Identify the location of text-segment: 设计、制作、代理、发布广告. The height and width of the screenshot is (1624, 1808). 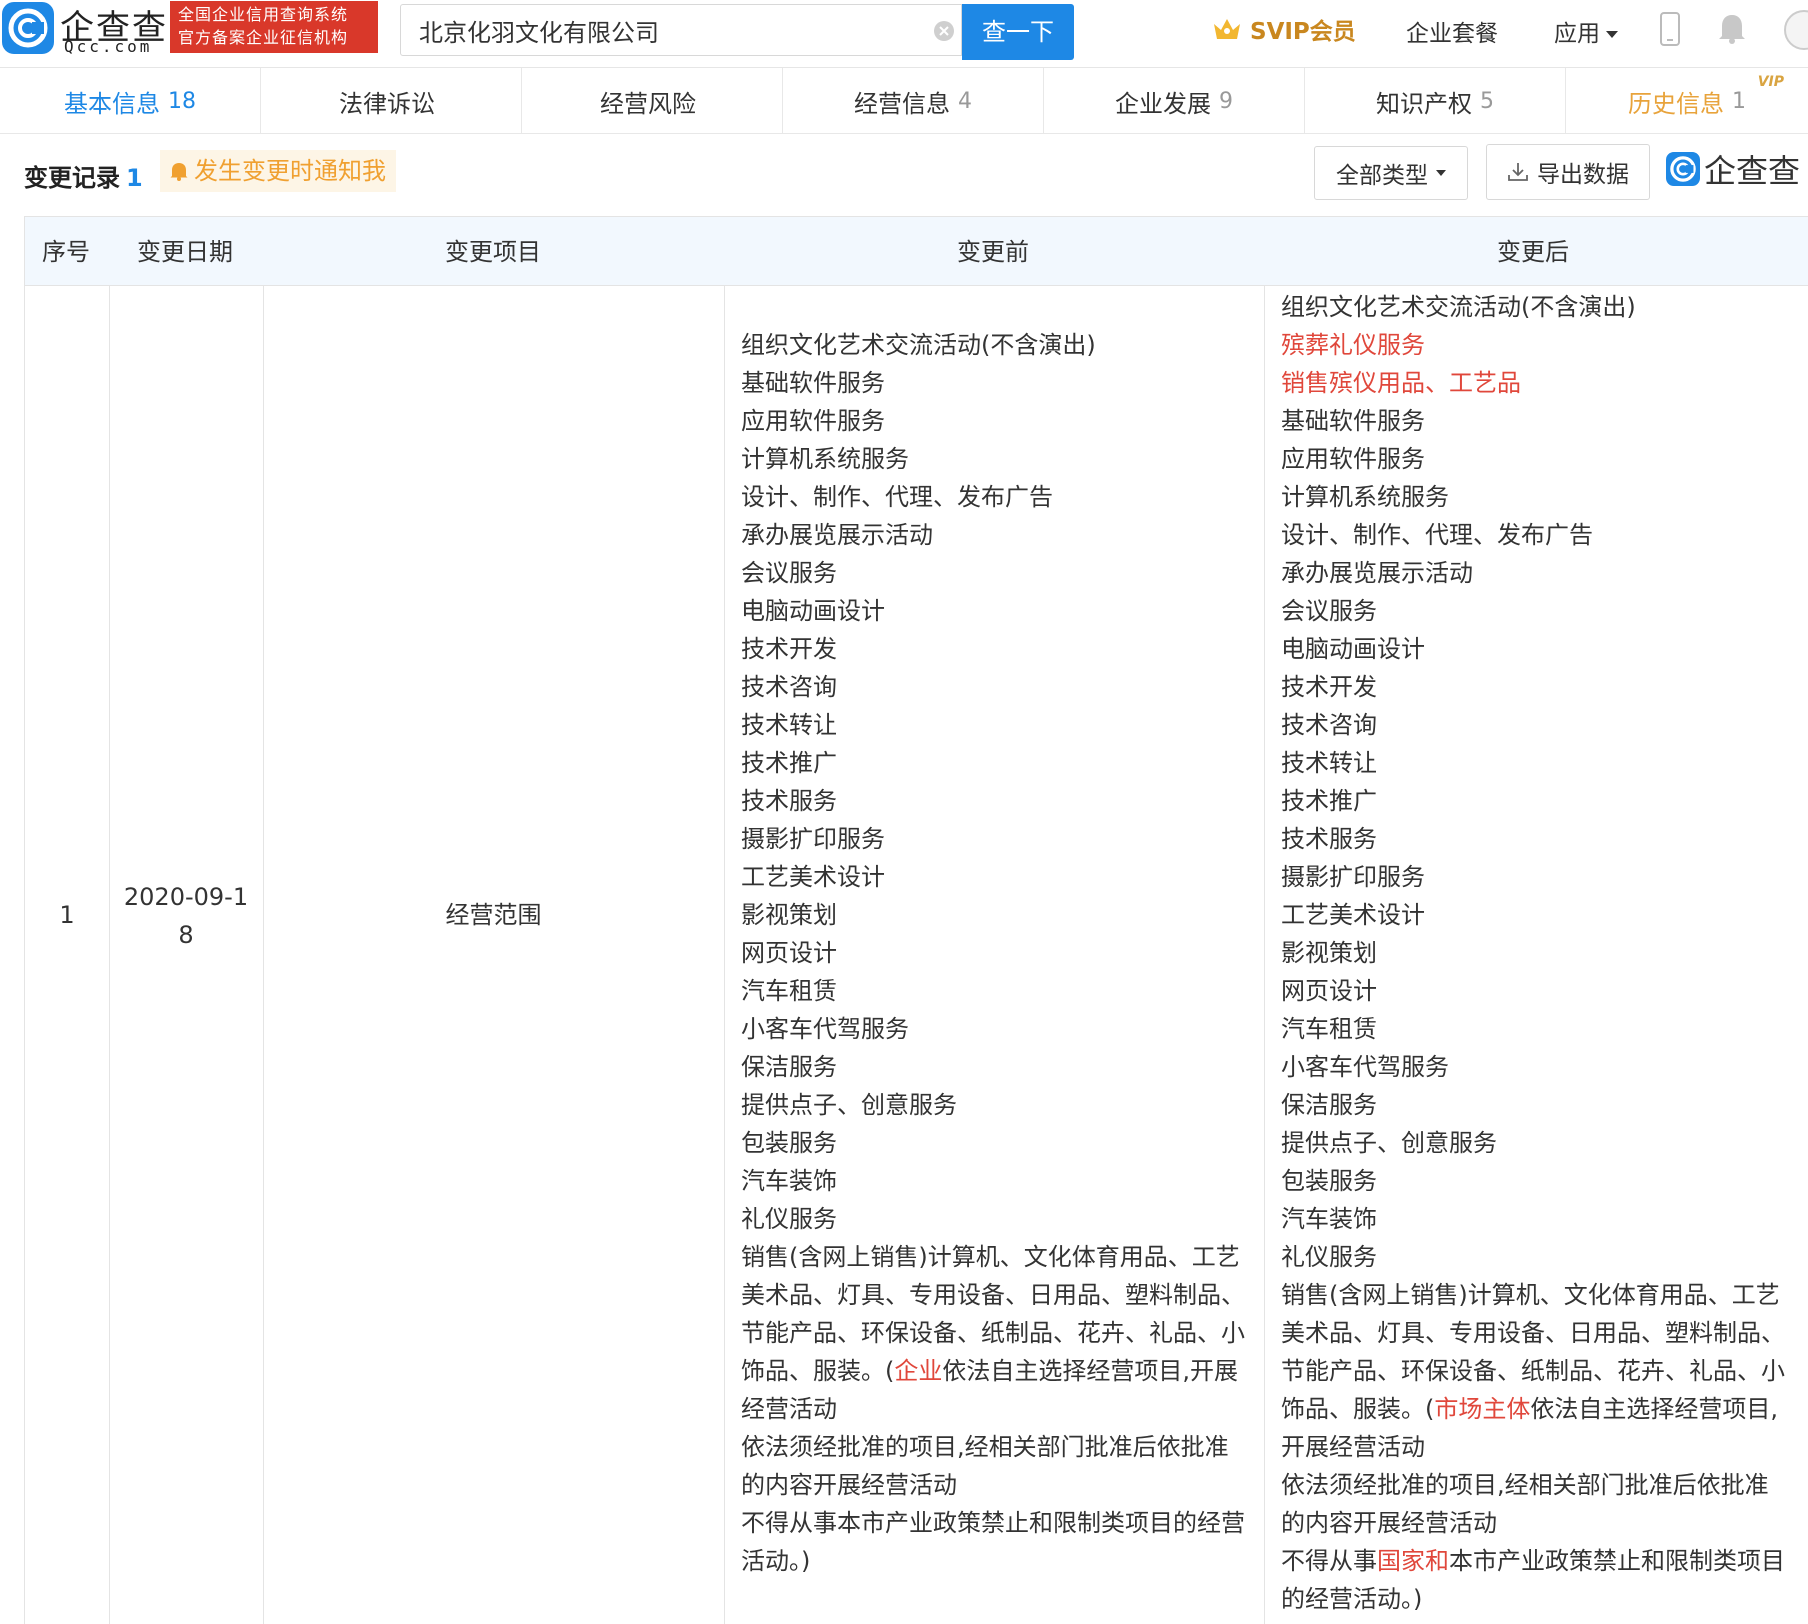
(1437, 535).